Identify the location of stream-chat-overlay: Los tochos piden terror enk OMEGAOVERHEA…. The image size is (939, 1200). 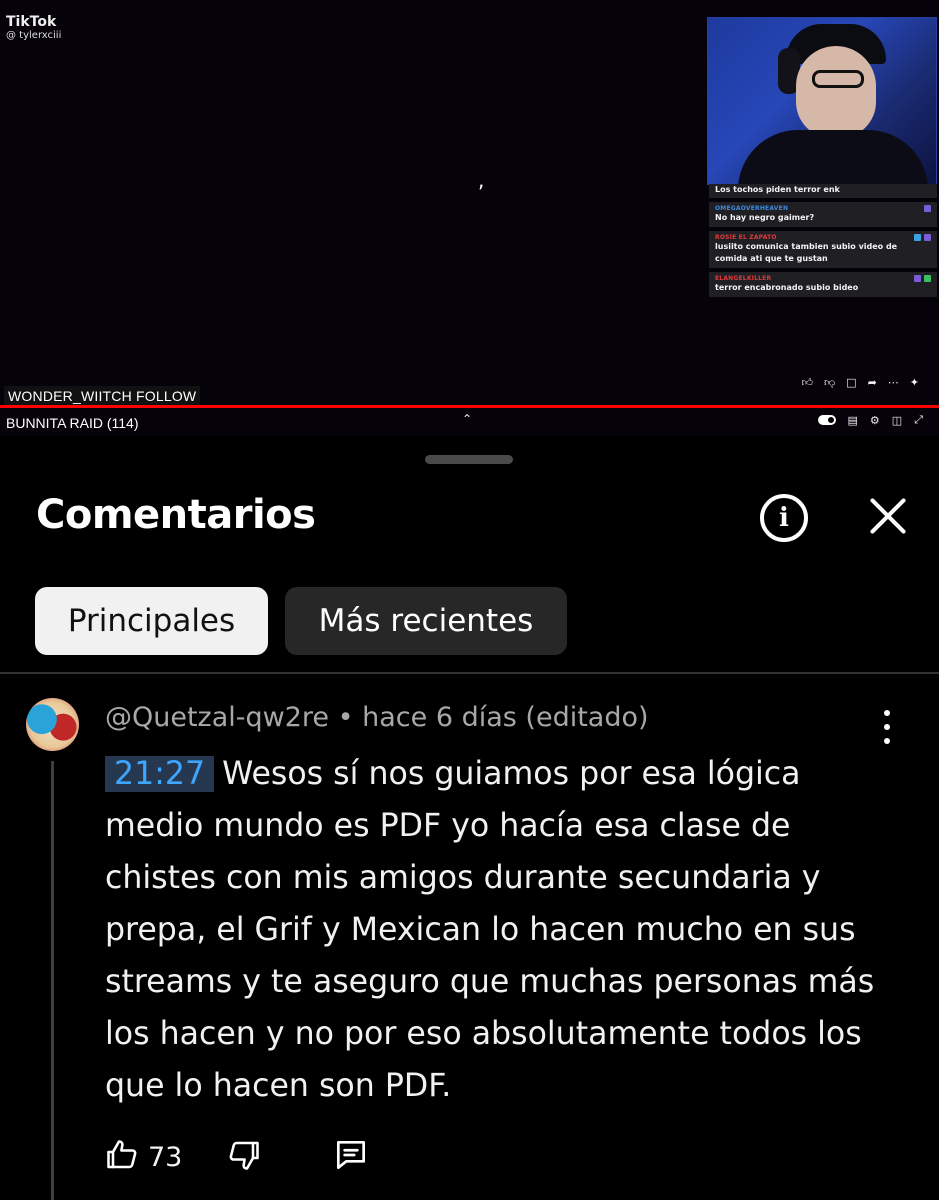
(823, 242).